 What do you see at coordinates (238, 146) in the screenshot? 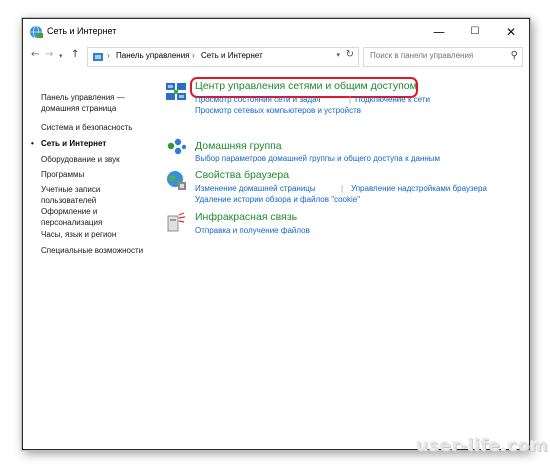
I see `category-title-homegroup: Домашняя группа` at bounding box center [238, 146].